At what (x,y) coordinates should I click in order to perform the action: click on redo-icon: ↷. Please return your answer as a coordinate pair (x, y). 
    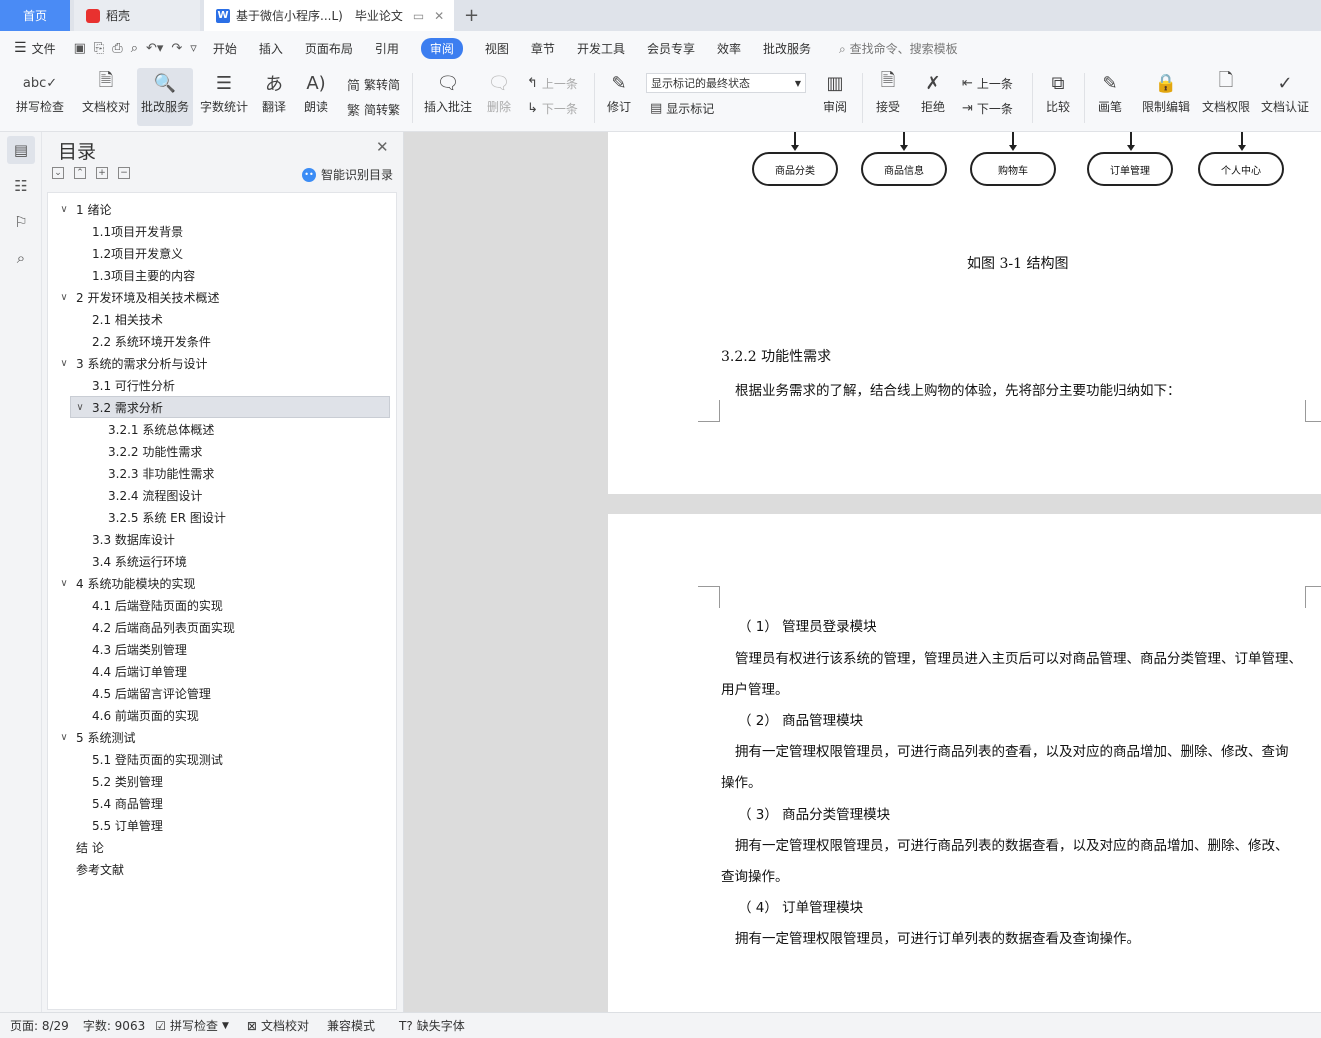
    Looking at the image, I should click on (176, 48).